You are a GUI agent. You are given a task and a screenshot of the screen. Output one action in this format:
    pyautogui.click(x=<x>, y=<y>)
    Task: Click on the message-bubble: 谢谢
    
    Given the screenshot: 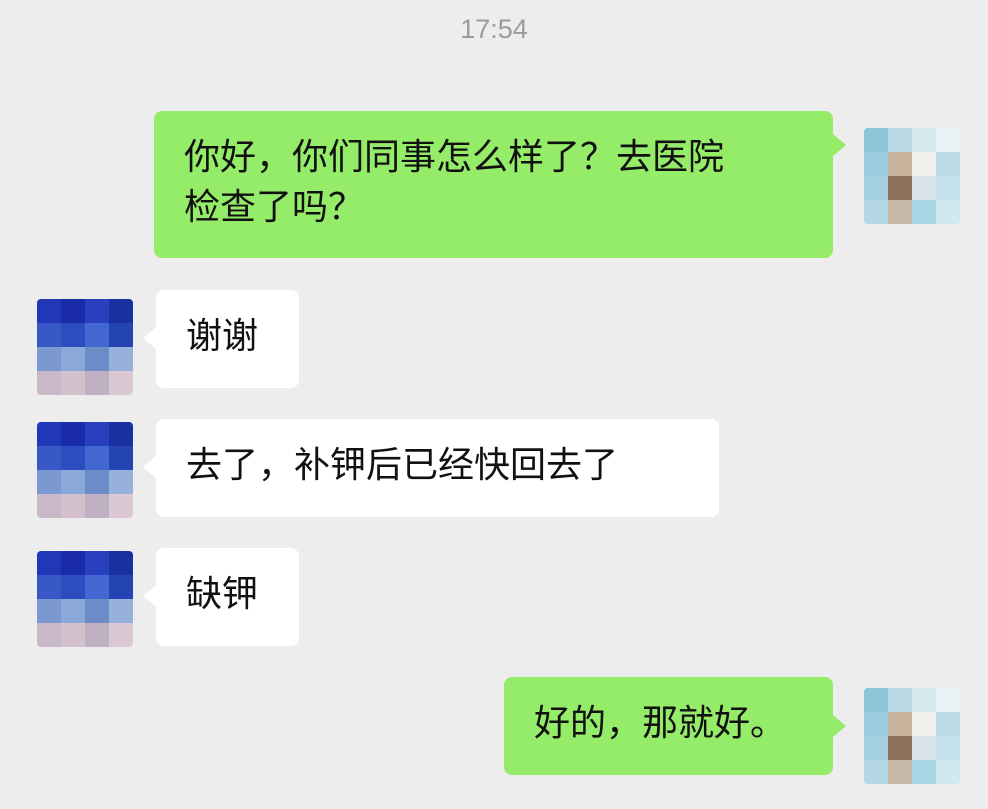 What is the action you would take?
    pyautogui.click(x=227, y=339)
    